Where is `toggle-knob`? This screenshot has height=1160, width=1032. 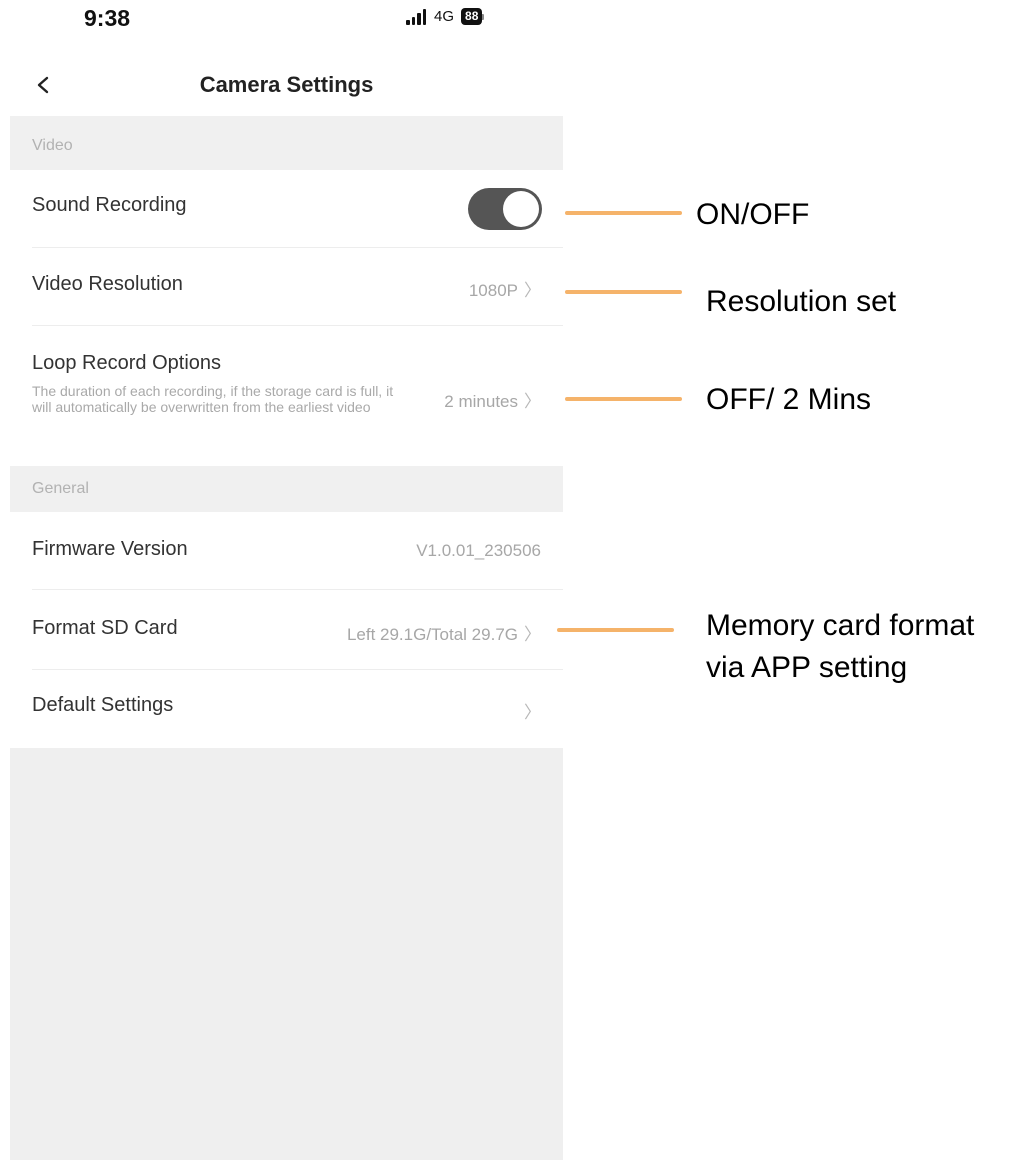
toggle-knob is located at coordinates (521, 209).